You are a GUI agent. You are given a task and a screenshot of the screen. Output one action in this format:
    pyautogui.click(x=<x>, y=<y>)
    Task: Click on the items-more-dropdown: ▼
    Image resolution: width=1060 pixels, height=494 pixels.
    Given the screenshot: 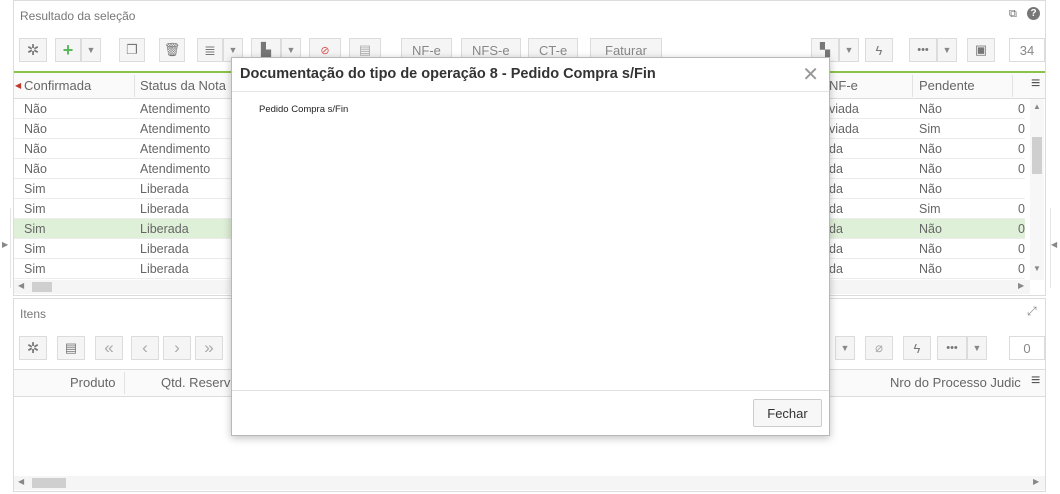 What is the action you would take?
    pyautogui.click(x=977, y=348)
    